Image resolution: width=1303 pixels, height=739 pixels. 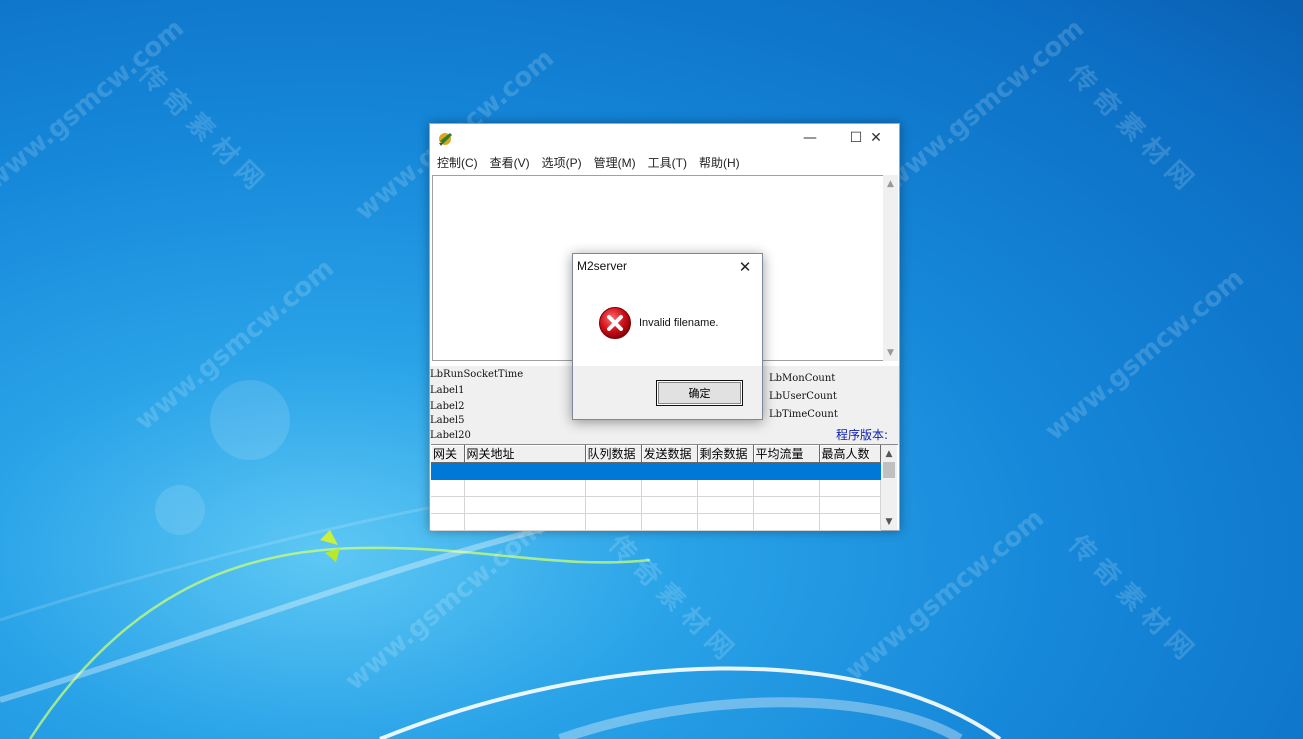 What do you see at coordinates (745, 267) in the screenshot?
I see `dialog-close-button: ✕` at bounding box center [745, 267].